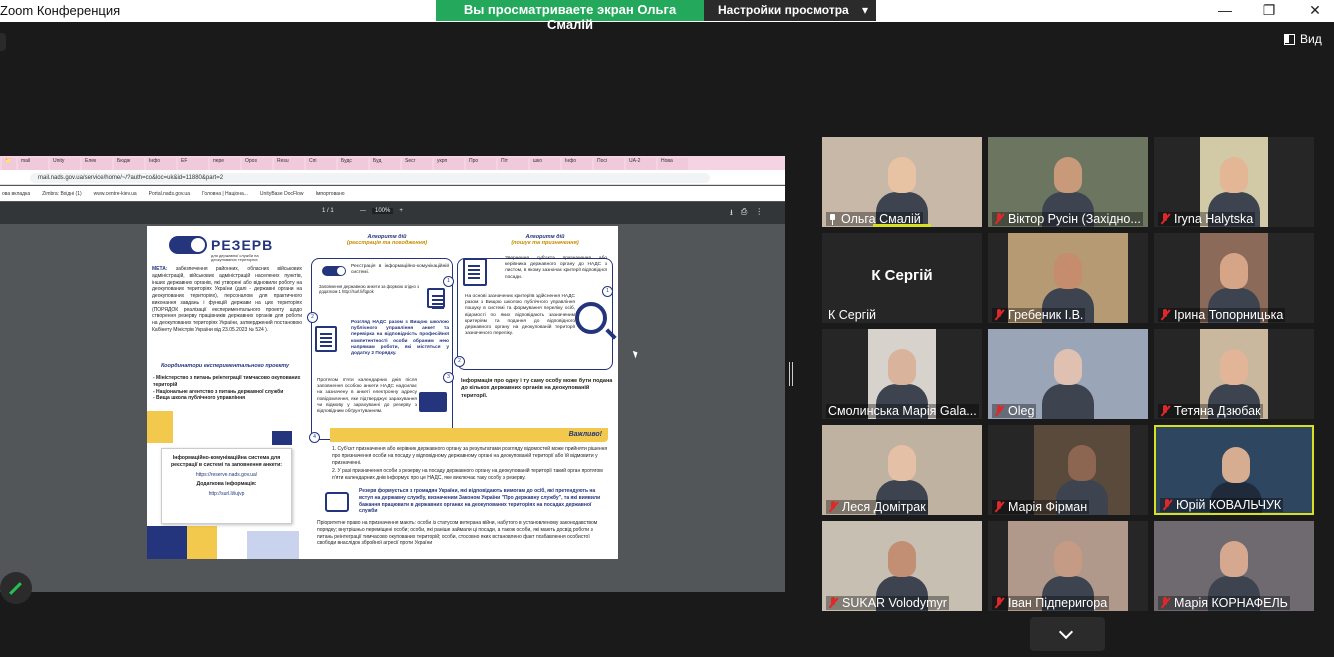 The image size is (1334, 657). I want to click on algorithm-2-subtitle: (пошук та призначення), so click(545, 243).